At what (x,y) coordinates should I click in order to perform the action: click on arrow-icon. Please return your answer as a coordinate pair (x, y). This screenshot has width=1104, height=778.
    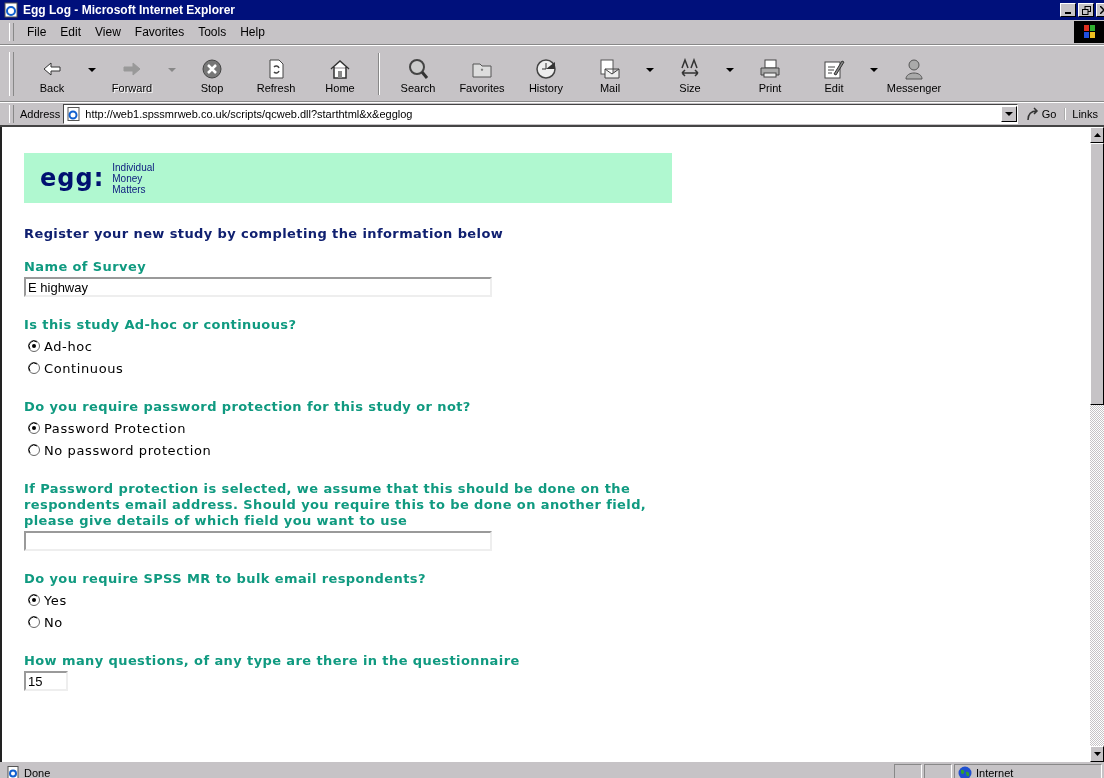
    Looking at the image, I should click on (1032, 114).